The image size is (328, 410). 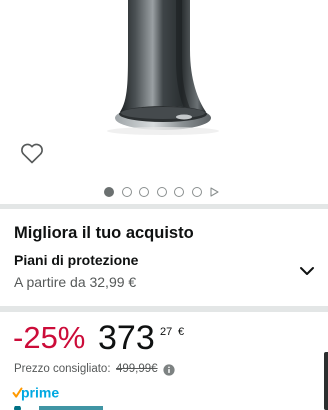 What do you see at coordinates (64, 408) in the screenshot?
I see `delivery-info-truncated` at bounding box center [64, 408].